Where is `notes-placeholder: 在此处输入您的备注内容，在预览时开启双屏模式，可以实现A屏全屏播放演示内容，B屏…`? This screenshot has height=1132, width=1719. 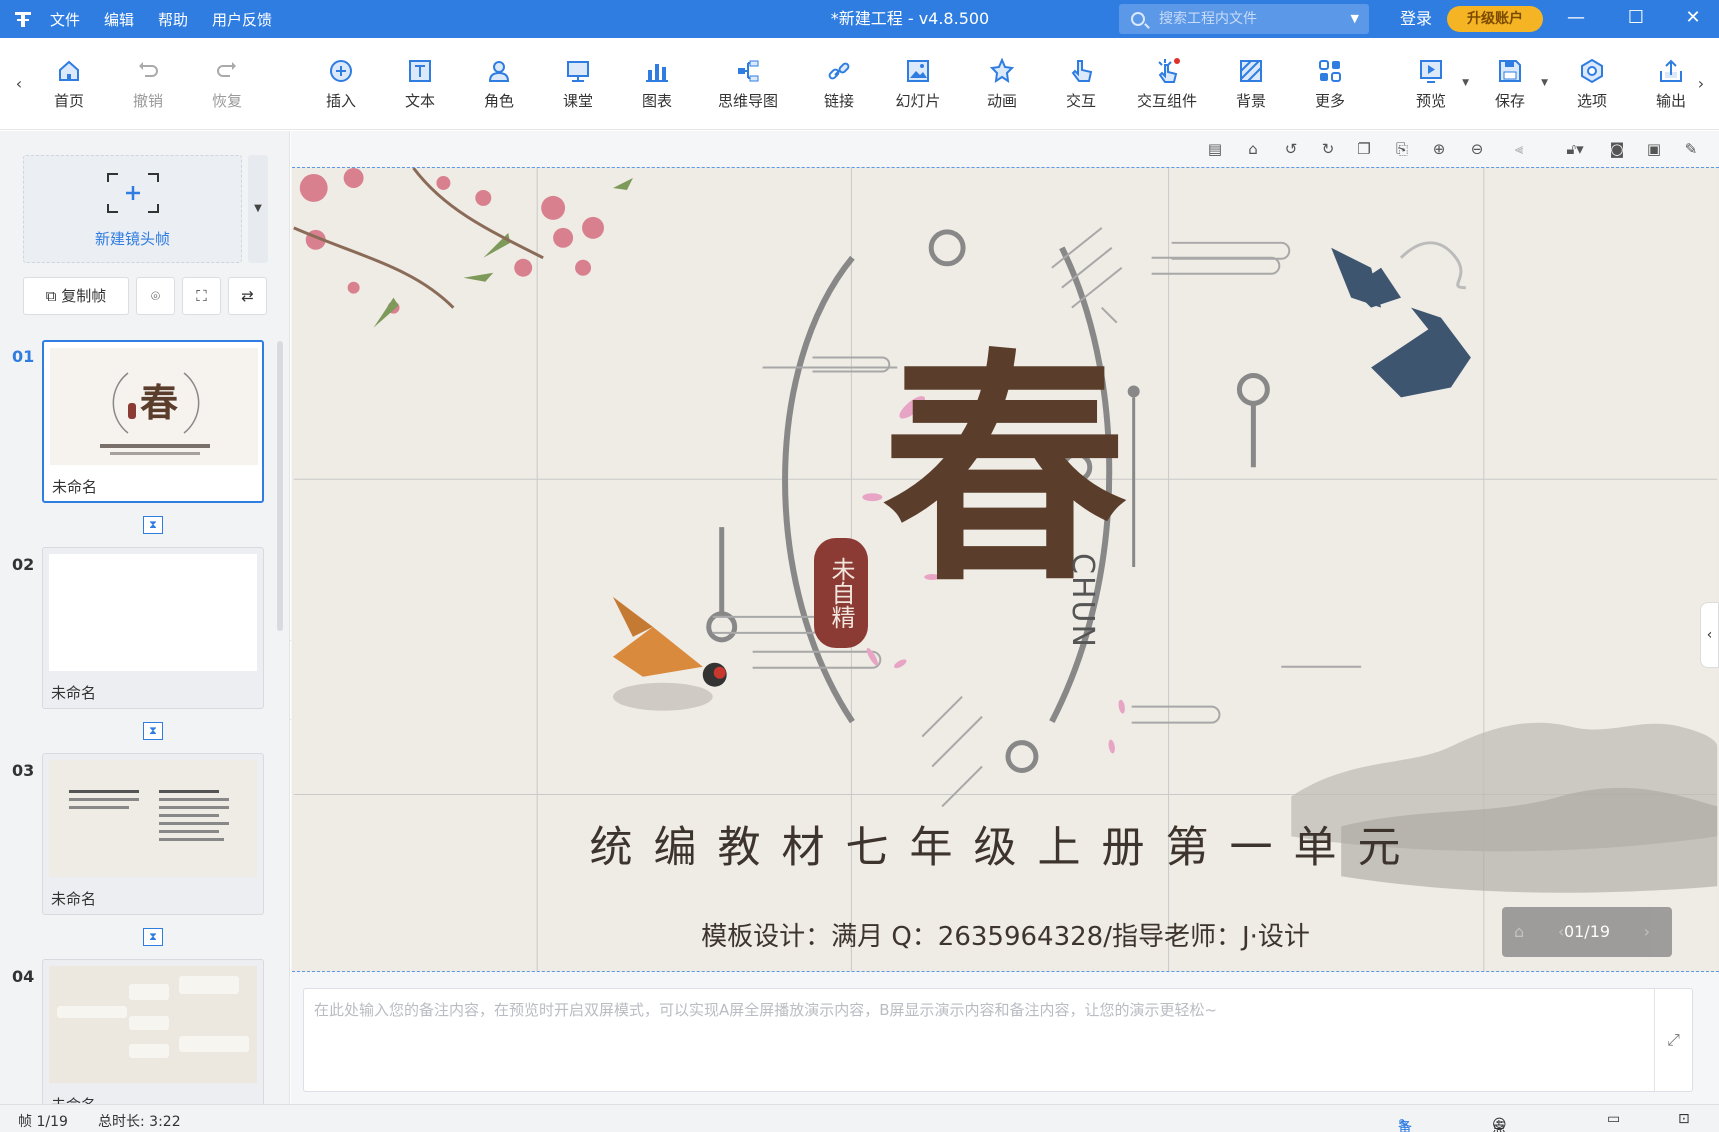
notes-placeholder: 在此处输入您的备注内容，在预览时开启双屏模式，可以实现A屏全屏播放演示内容，B屏… is located at coordinates (766, 1010).